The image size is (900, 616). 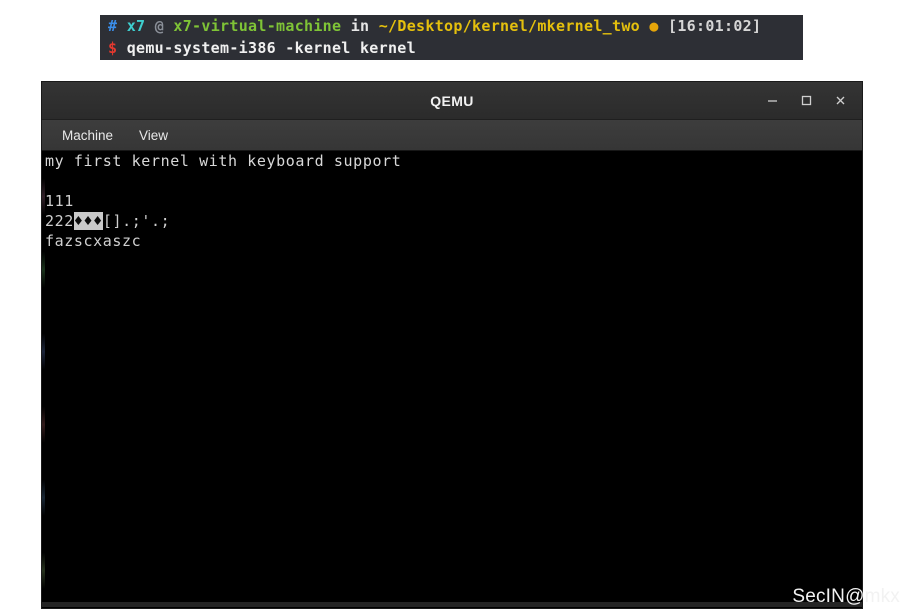 What do you see at coordinates (59, 221) in the screenshot?
I see `console-line-prefix: 222` at bounding box center [59, 221].